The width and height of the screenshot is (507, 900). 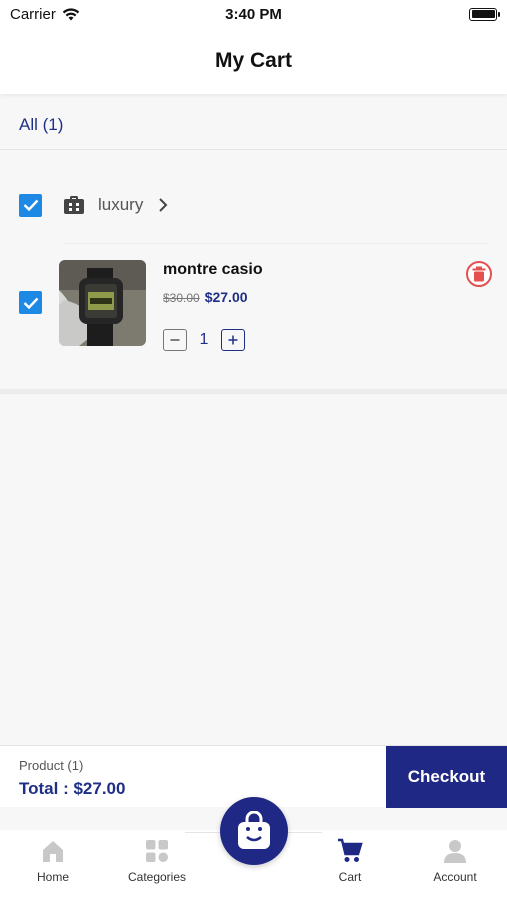 I want to click on total-price: Total : $27.00, so click(x=72, y=788).